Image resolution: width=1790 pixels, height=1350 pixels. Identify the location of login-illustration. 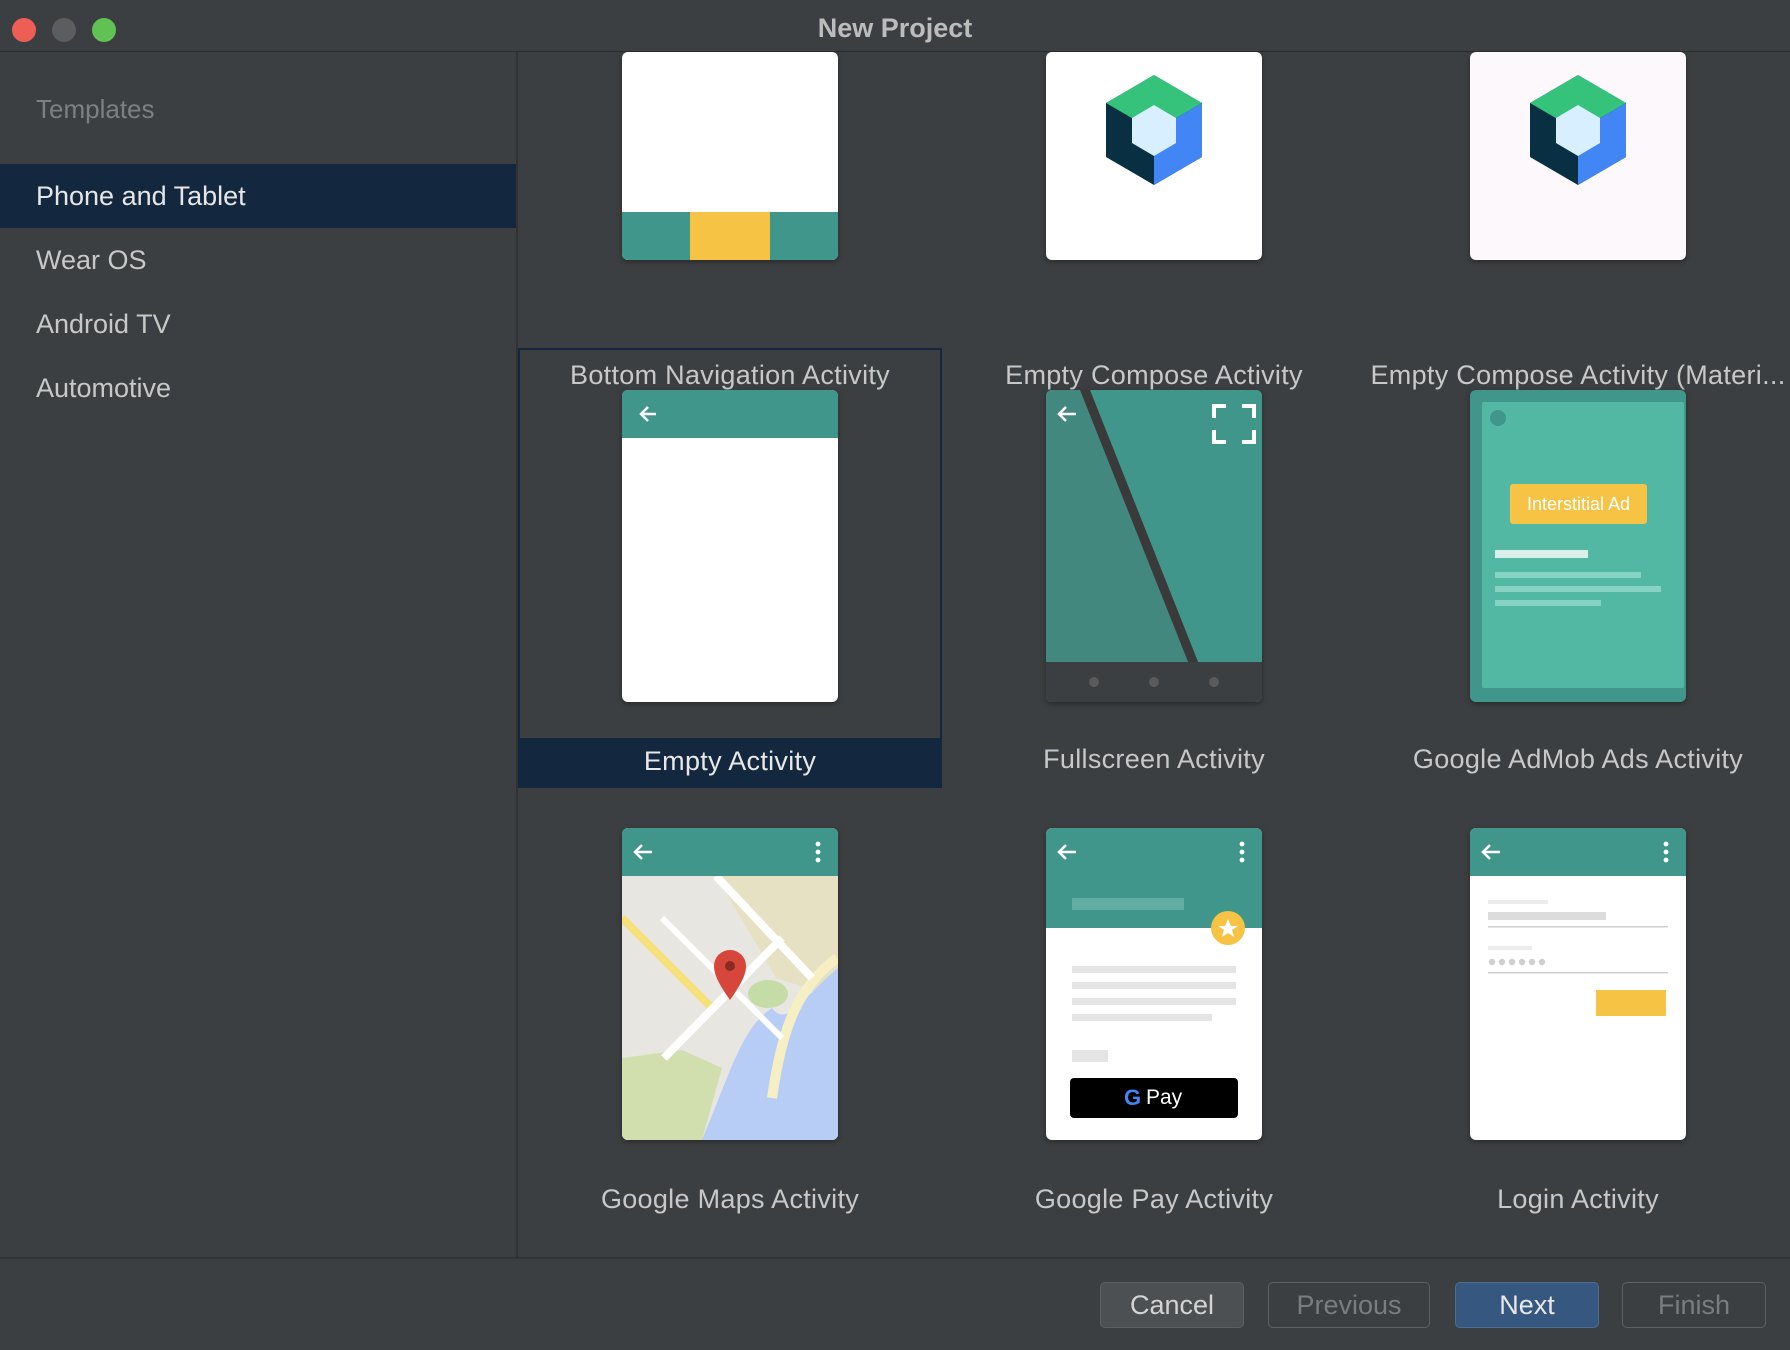
(1578, 922).